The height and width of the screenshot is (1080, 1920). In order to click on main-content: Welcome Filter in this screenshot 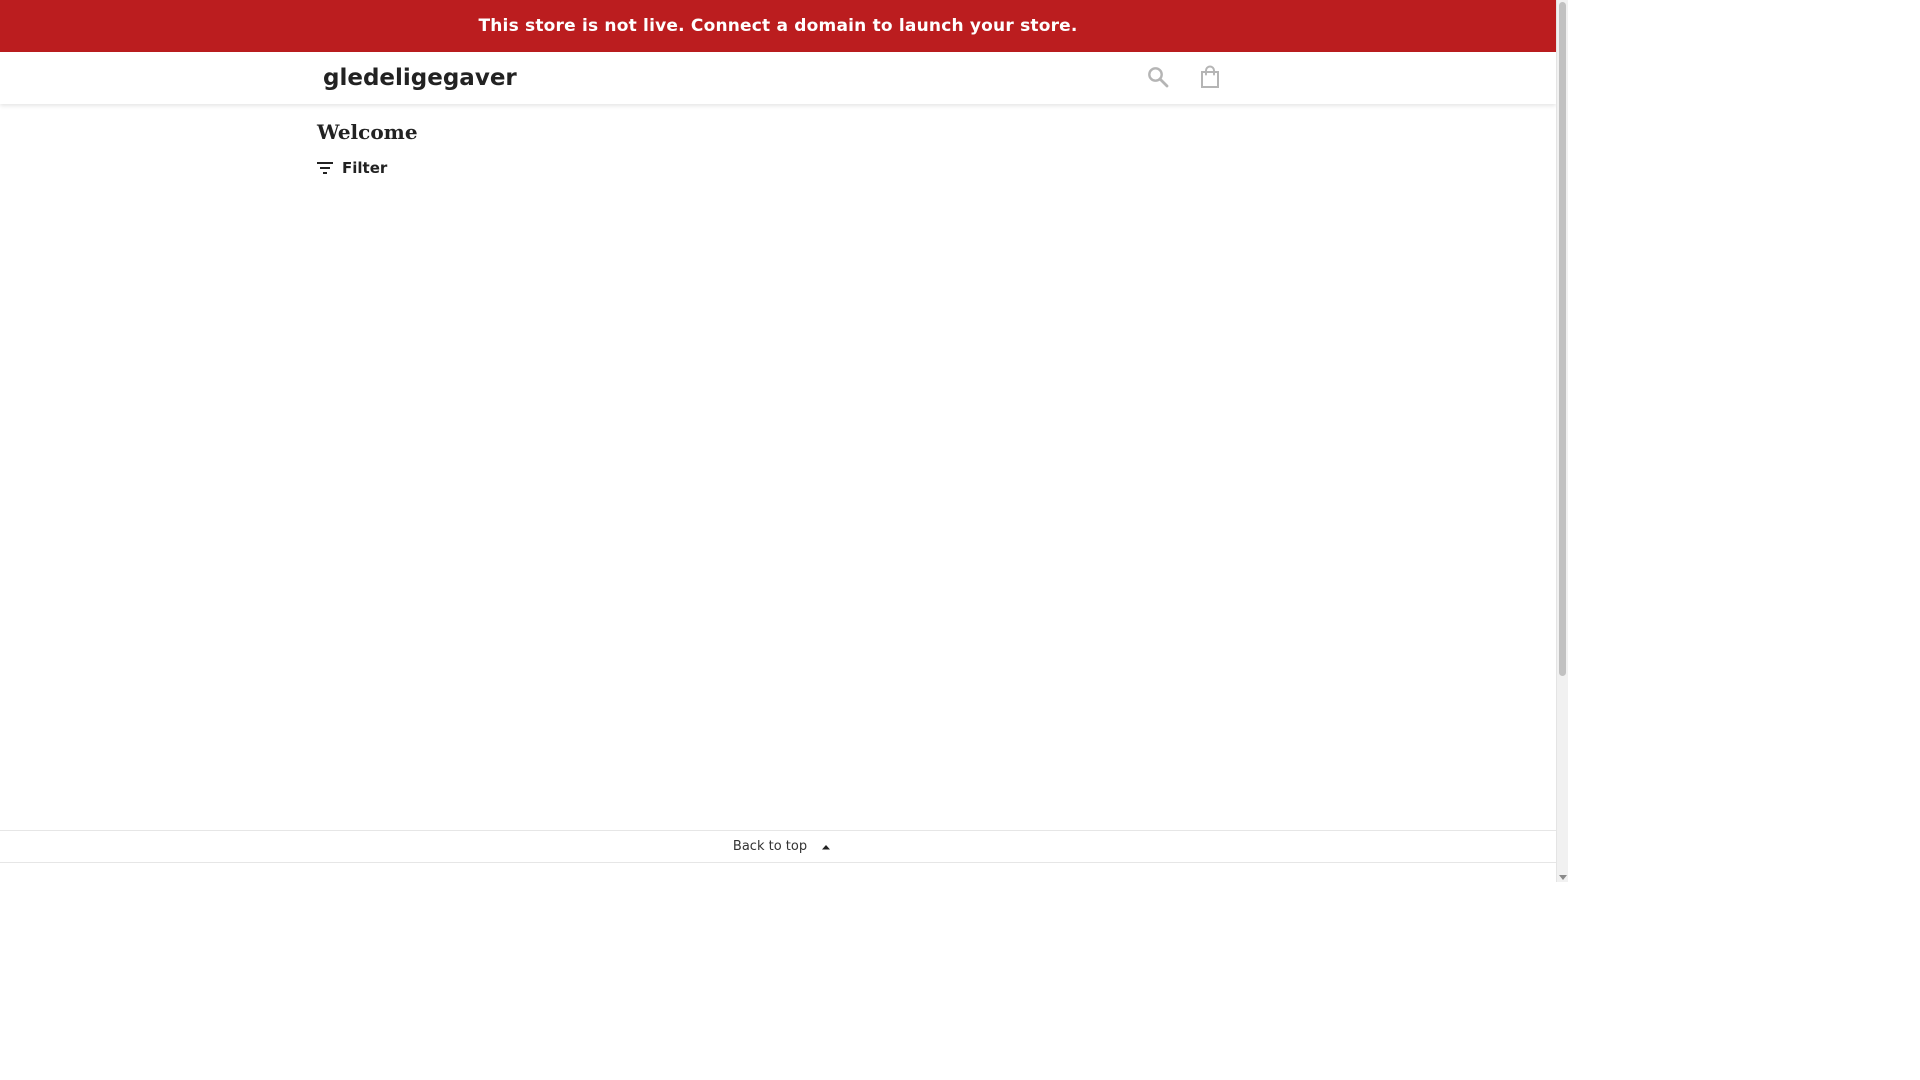, I will do `click(367, 147)`.